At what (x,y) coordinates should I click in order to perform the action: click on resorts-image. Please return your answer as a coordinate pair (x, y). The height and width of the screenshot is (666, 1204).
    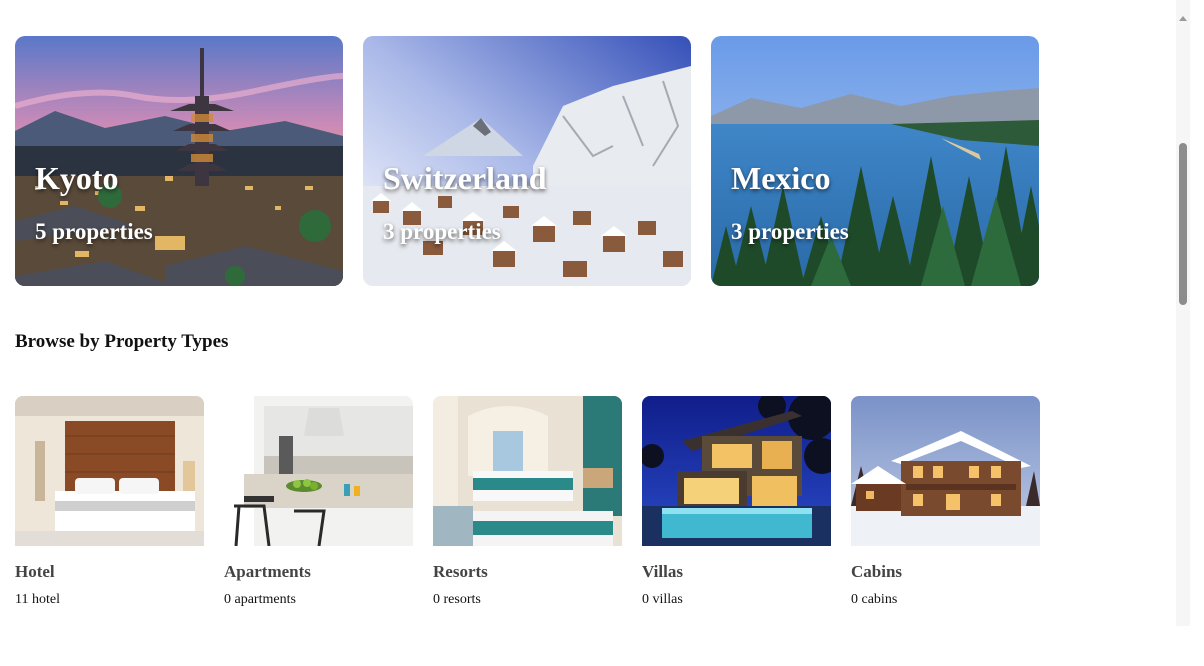
    Looking at the image, I should click on (527, 471).